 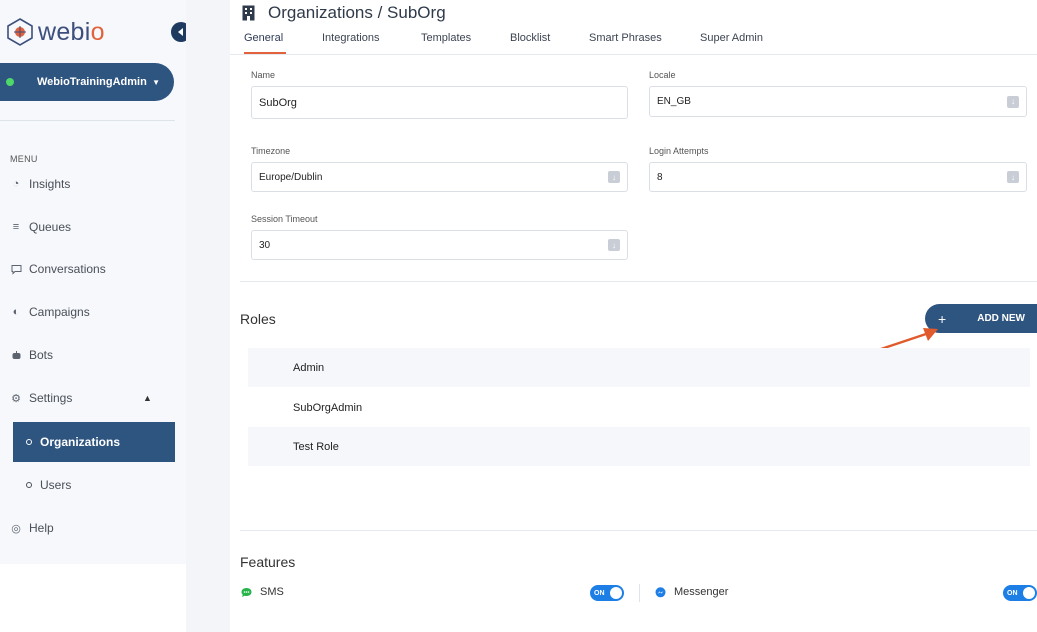 What do you see at coordinates (344, 13) in the screenshot?
I see `page-title: Organizations / SubOrg` at bounding box center [344, 13].